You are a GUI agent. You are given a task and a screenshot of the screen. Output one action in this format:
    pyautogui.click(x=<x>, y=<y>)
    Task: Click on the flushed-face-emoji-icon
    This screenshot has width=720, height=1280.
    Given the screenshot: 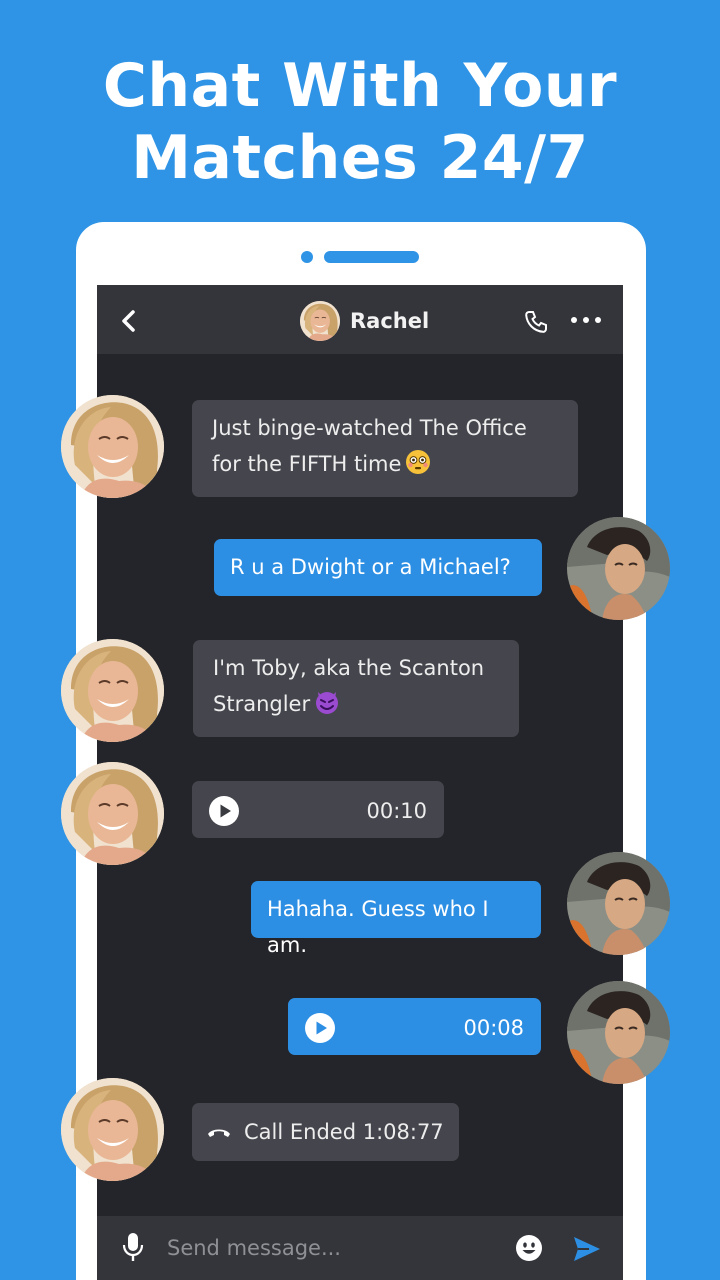 What is the action you would take?
    pyautogui.click(x=418, y=462)
    